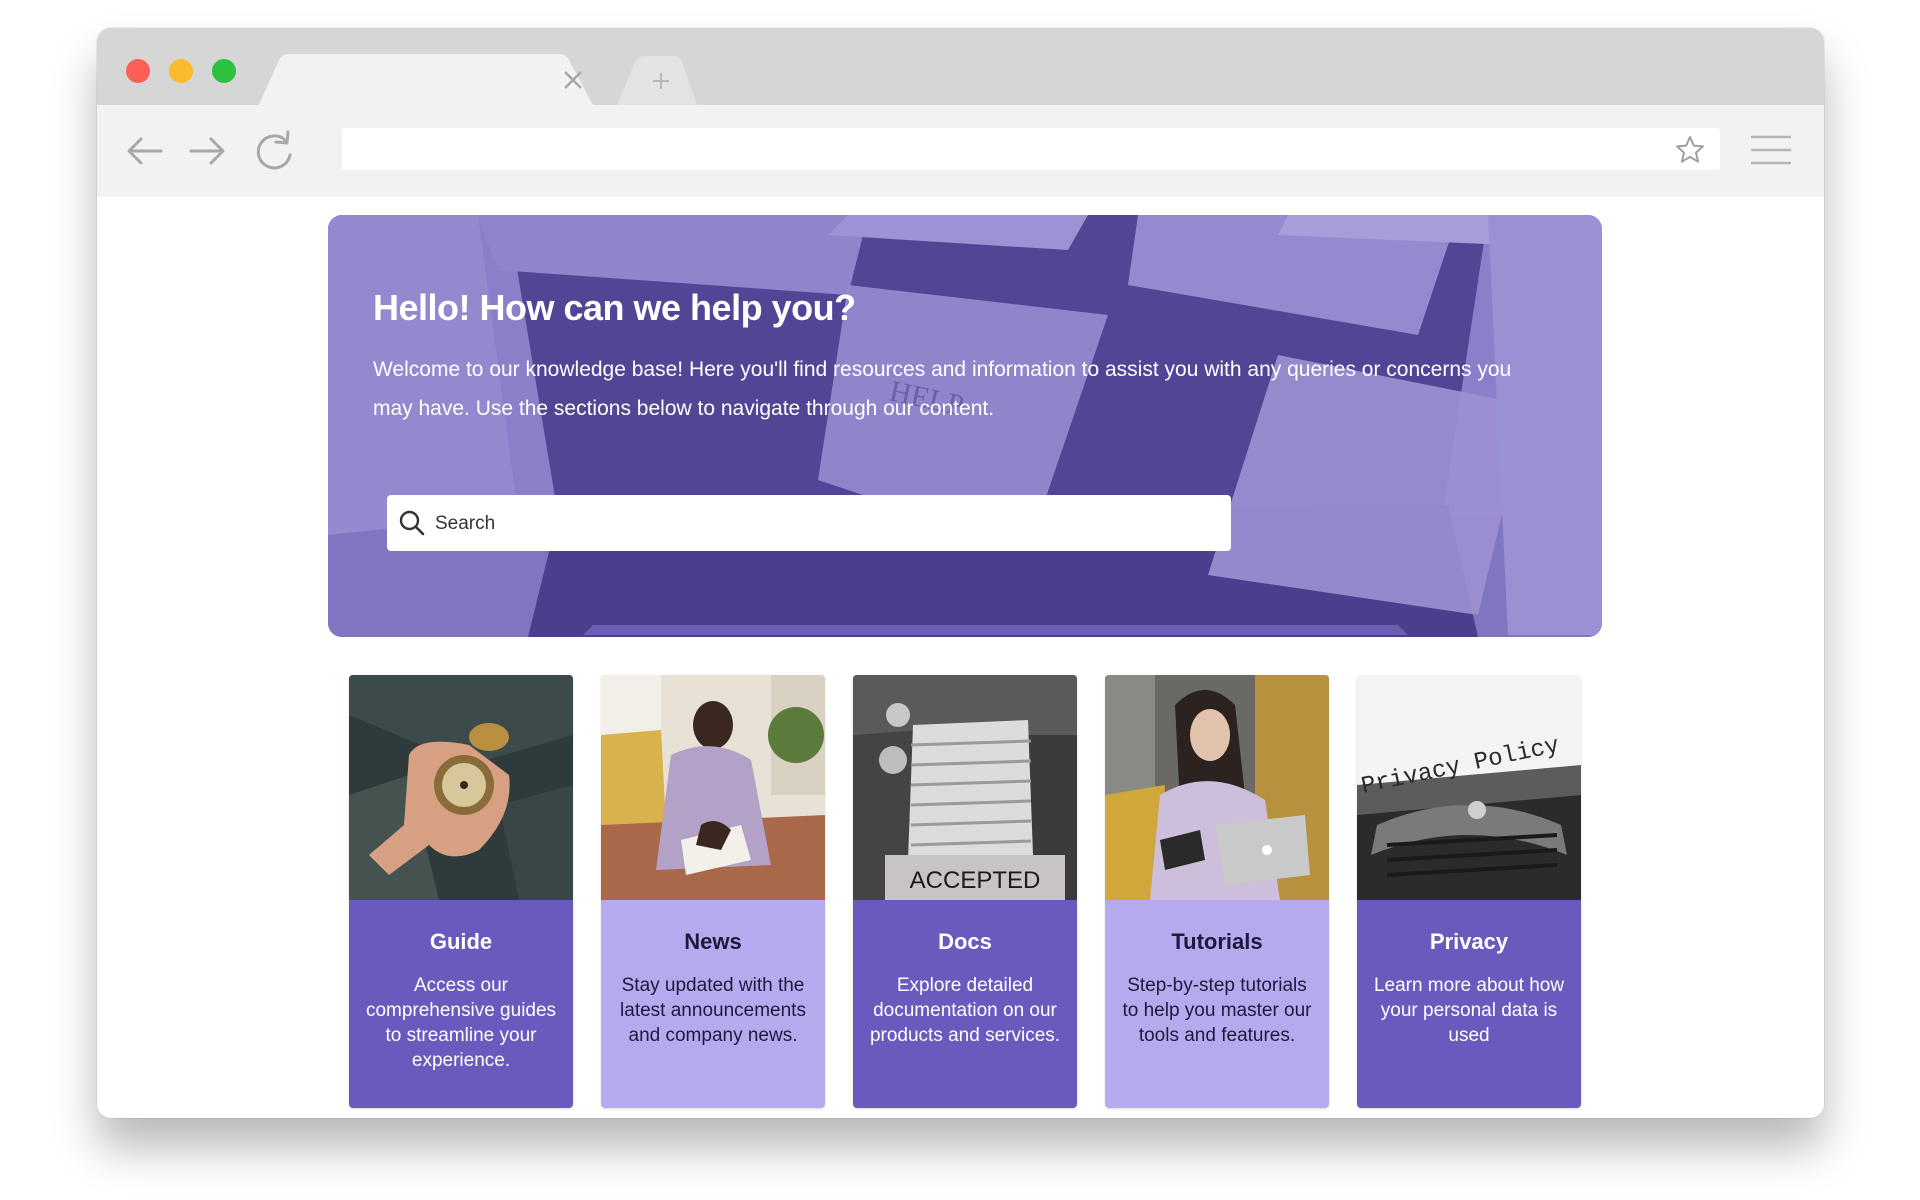  I want to click on card-news-image, so click(713, 787).